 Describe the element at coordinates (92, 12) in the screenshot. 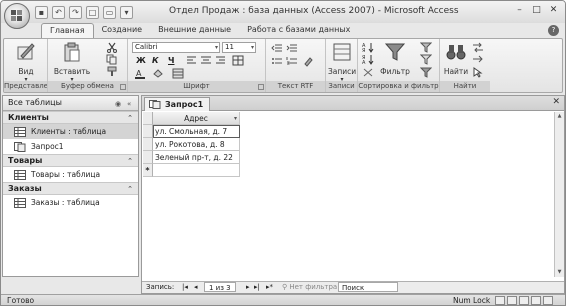

I see `new-icon: □` at that location.